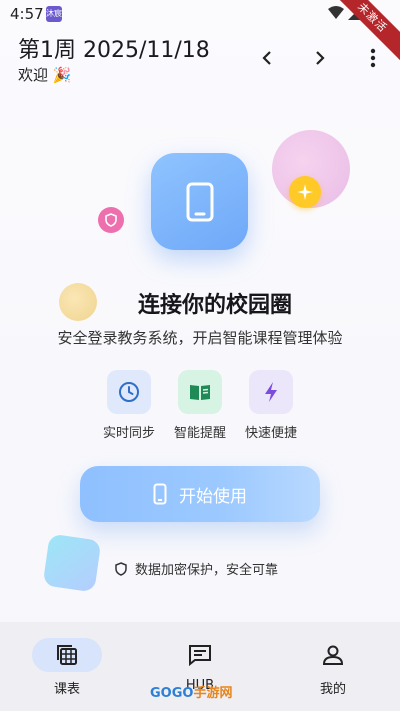 This screenshot has width=400, height=711. What do you see at coordinates (128, 433) in the screenshot?
I see `feature-label: 实时同步` at bounding box center [128, 433].